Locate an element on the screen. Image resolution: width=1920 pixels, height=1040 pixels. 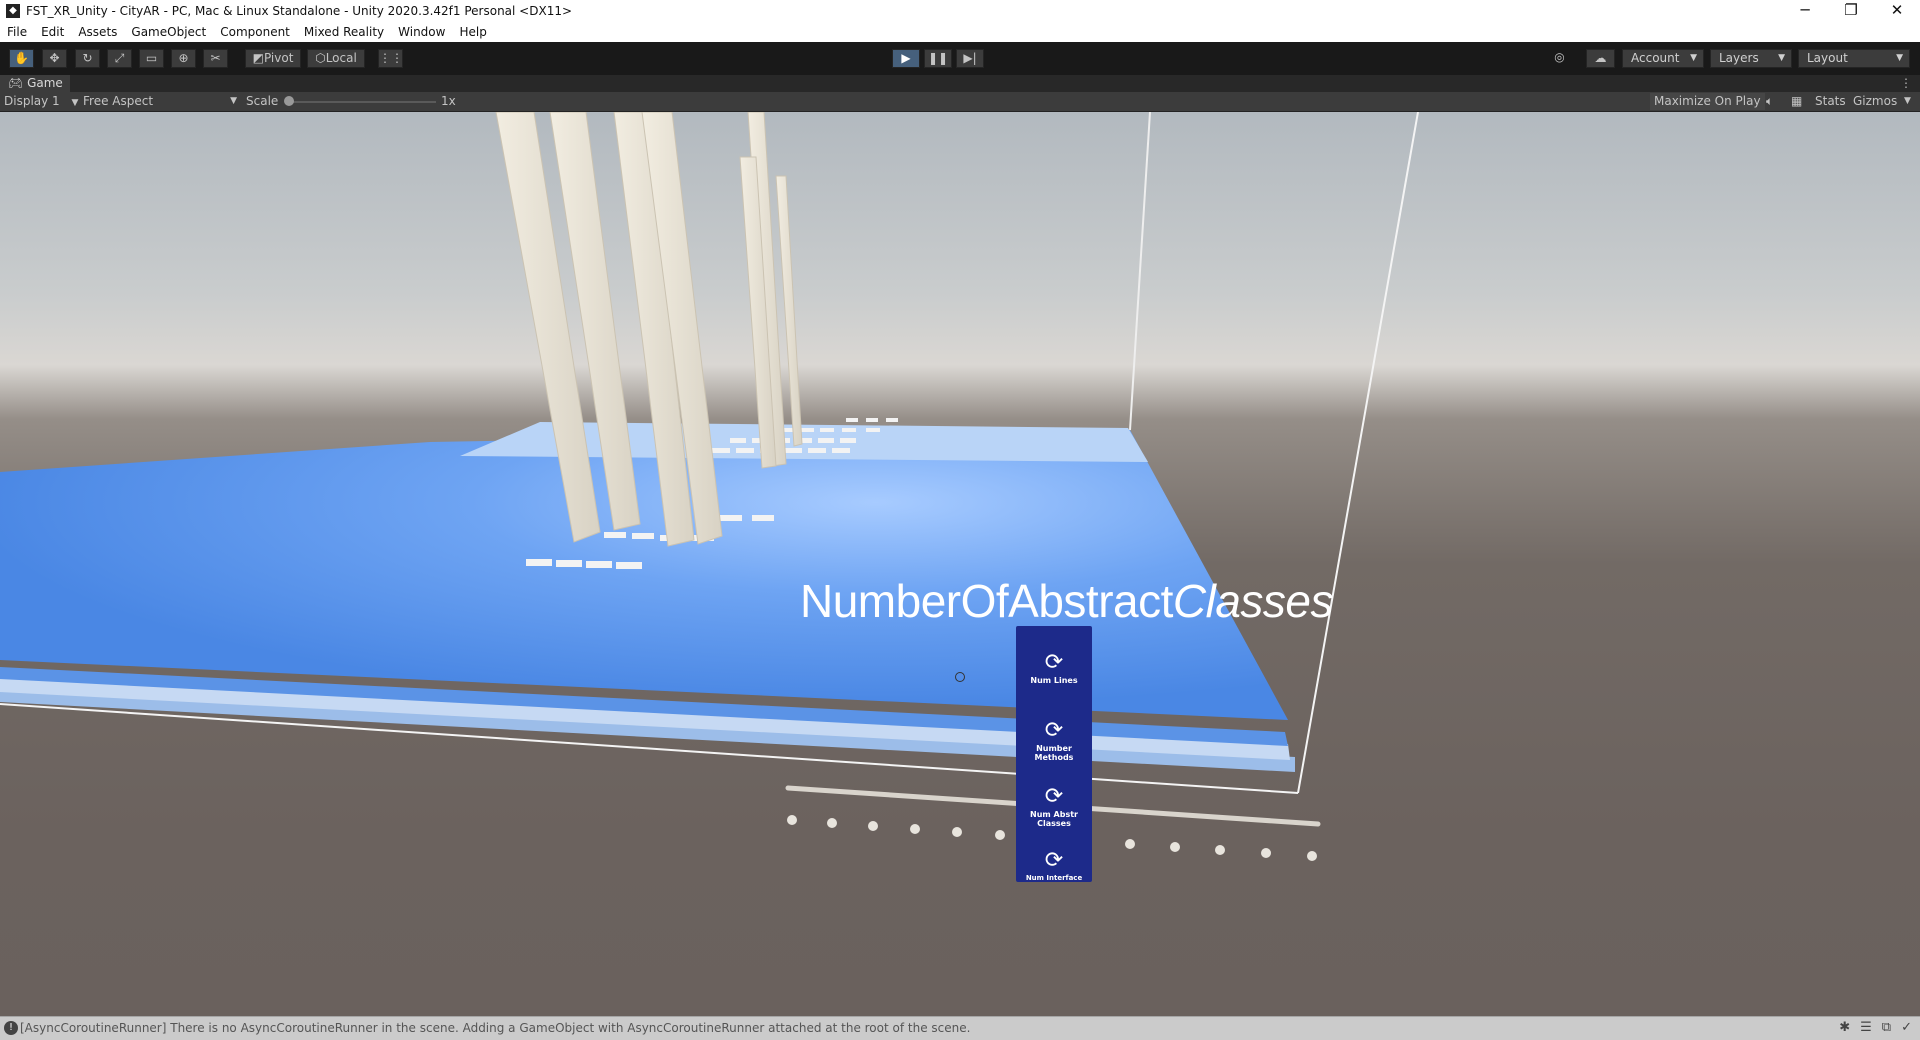
scale-label: Scale is located at coordinates (262, 101).